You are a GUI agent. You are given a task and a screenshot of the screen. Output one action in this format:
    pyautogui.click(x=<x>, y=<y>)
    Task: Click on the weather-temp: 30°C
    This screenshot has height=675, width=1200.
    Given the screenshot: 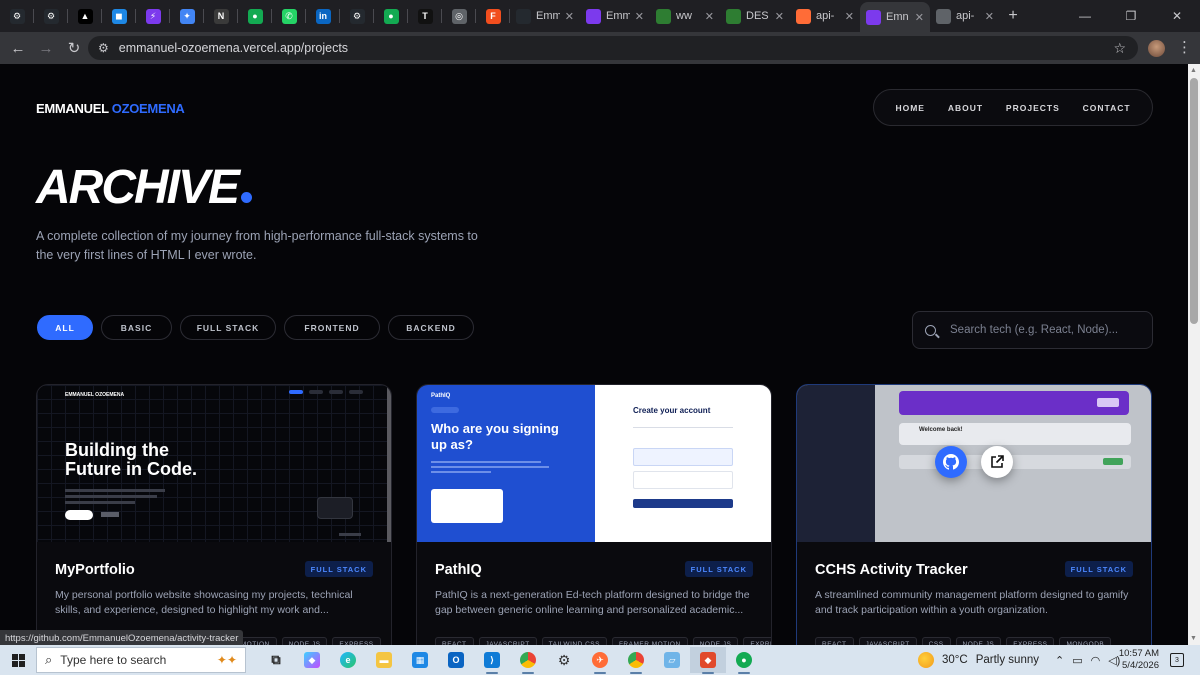 What is the action you would take?
    pyautogui.click(x=955, y=660)
    